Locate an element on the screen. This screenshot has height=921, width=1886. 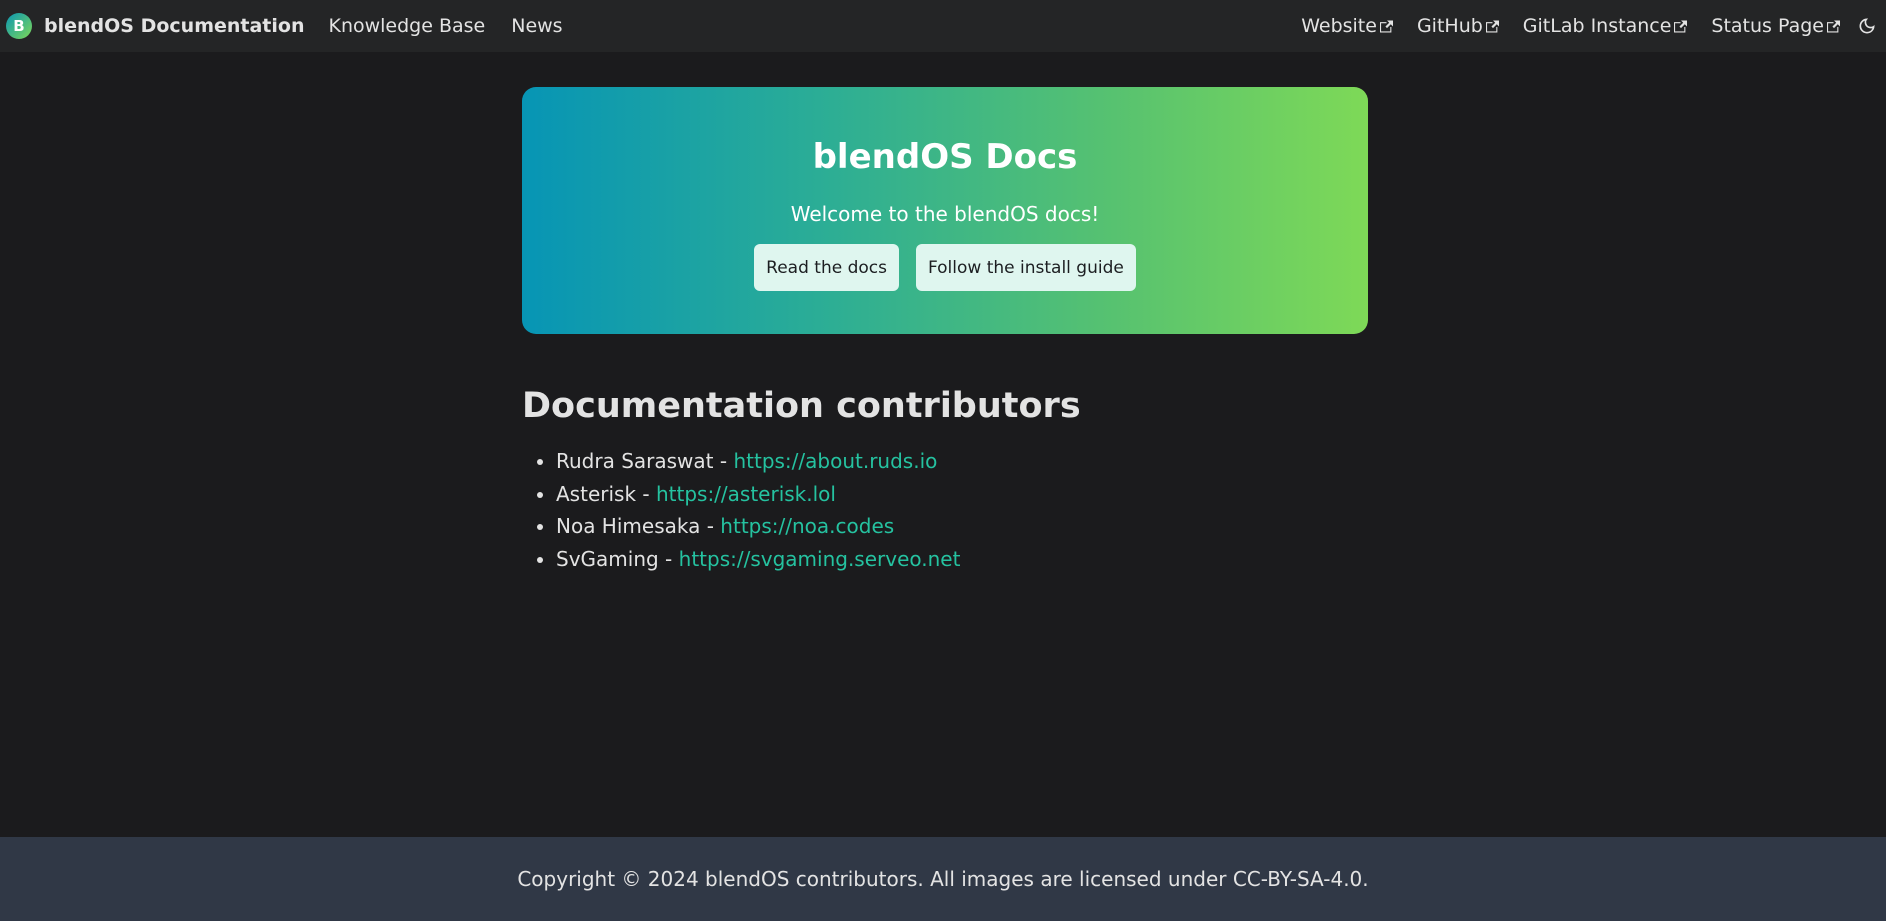
nav-link-github: GitHub is located at coordinates (1458, 26).